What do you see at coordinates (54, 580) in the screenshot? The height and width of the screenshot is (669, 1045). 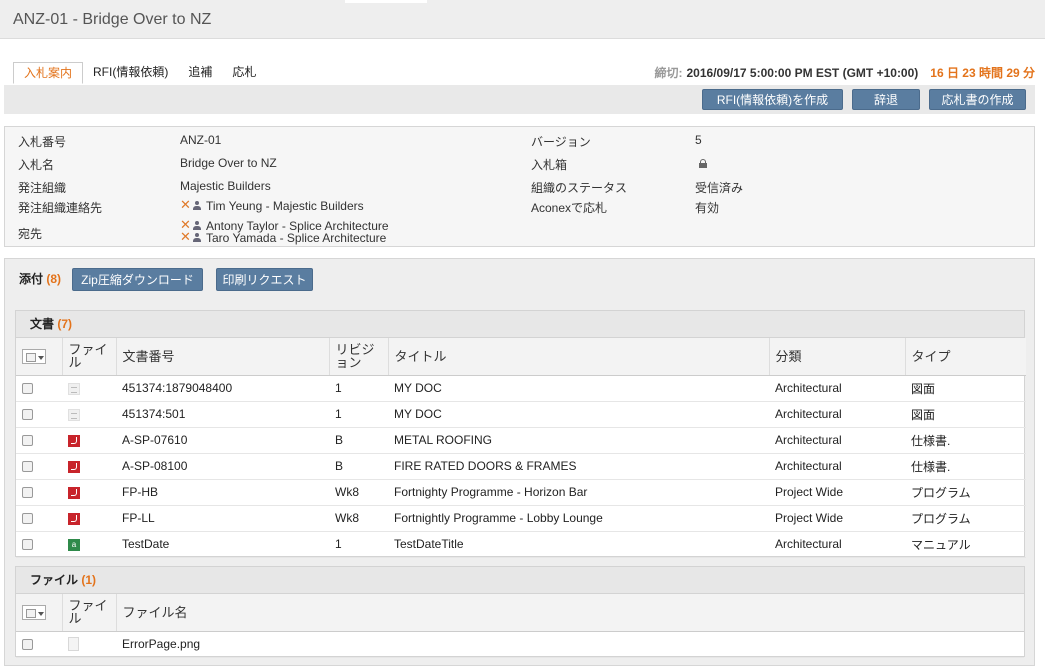 I see `files-label: ファイル` at bounding box center [54, 580].